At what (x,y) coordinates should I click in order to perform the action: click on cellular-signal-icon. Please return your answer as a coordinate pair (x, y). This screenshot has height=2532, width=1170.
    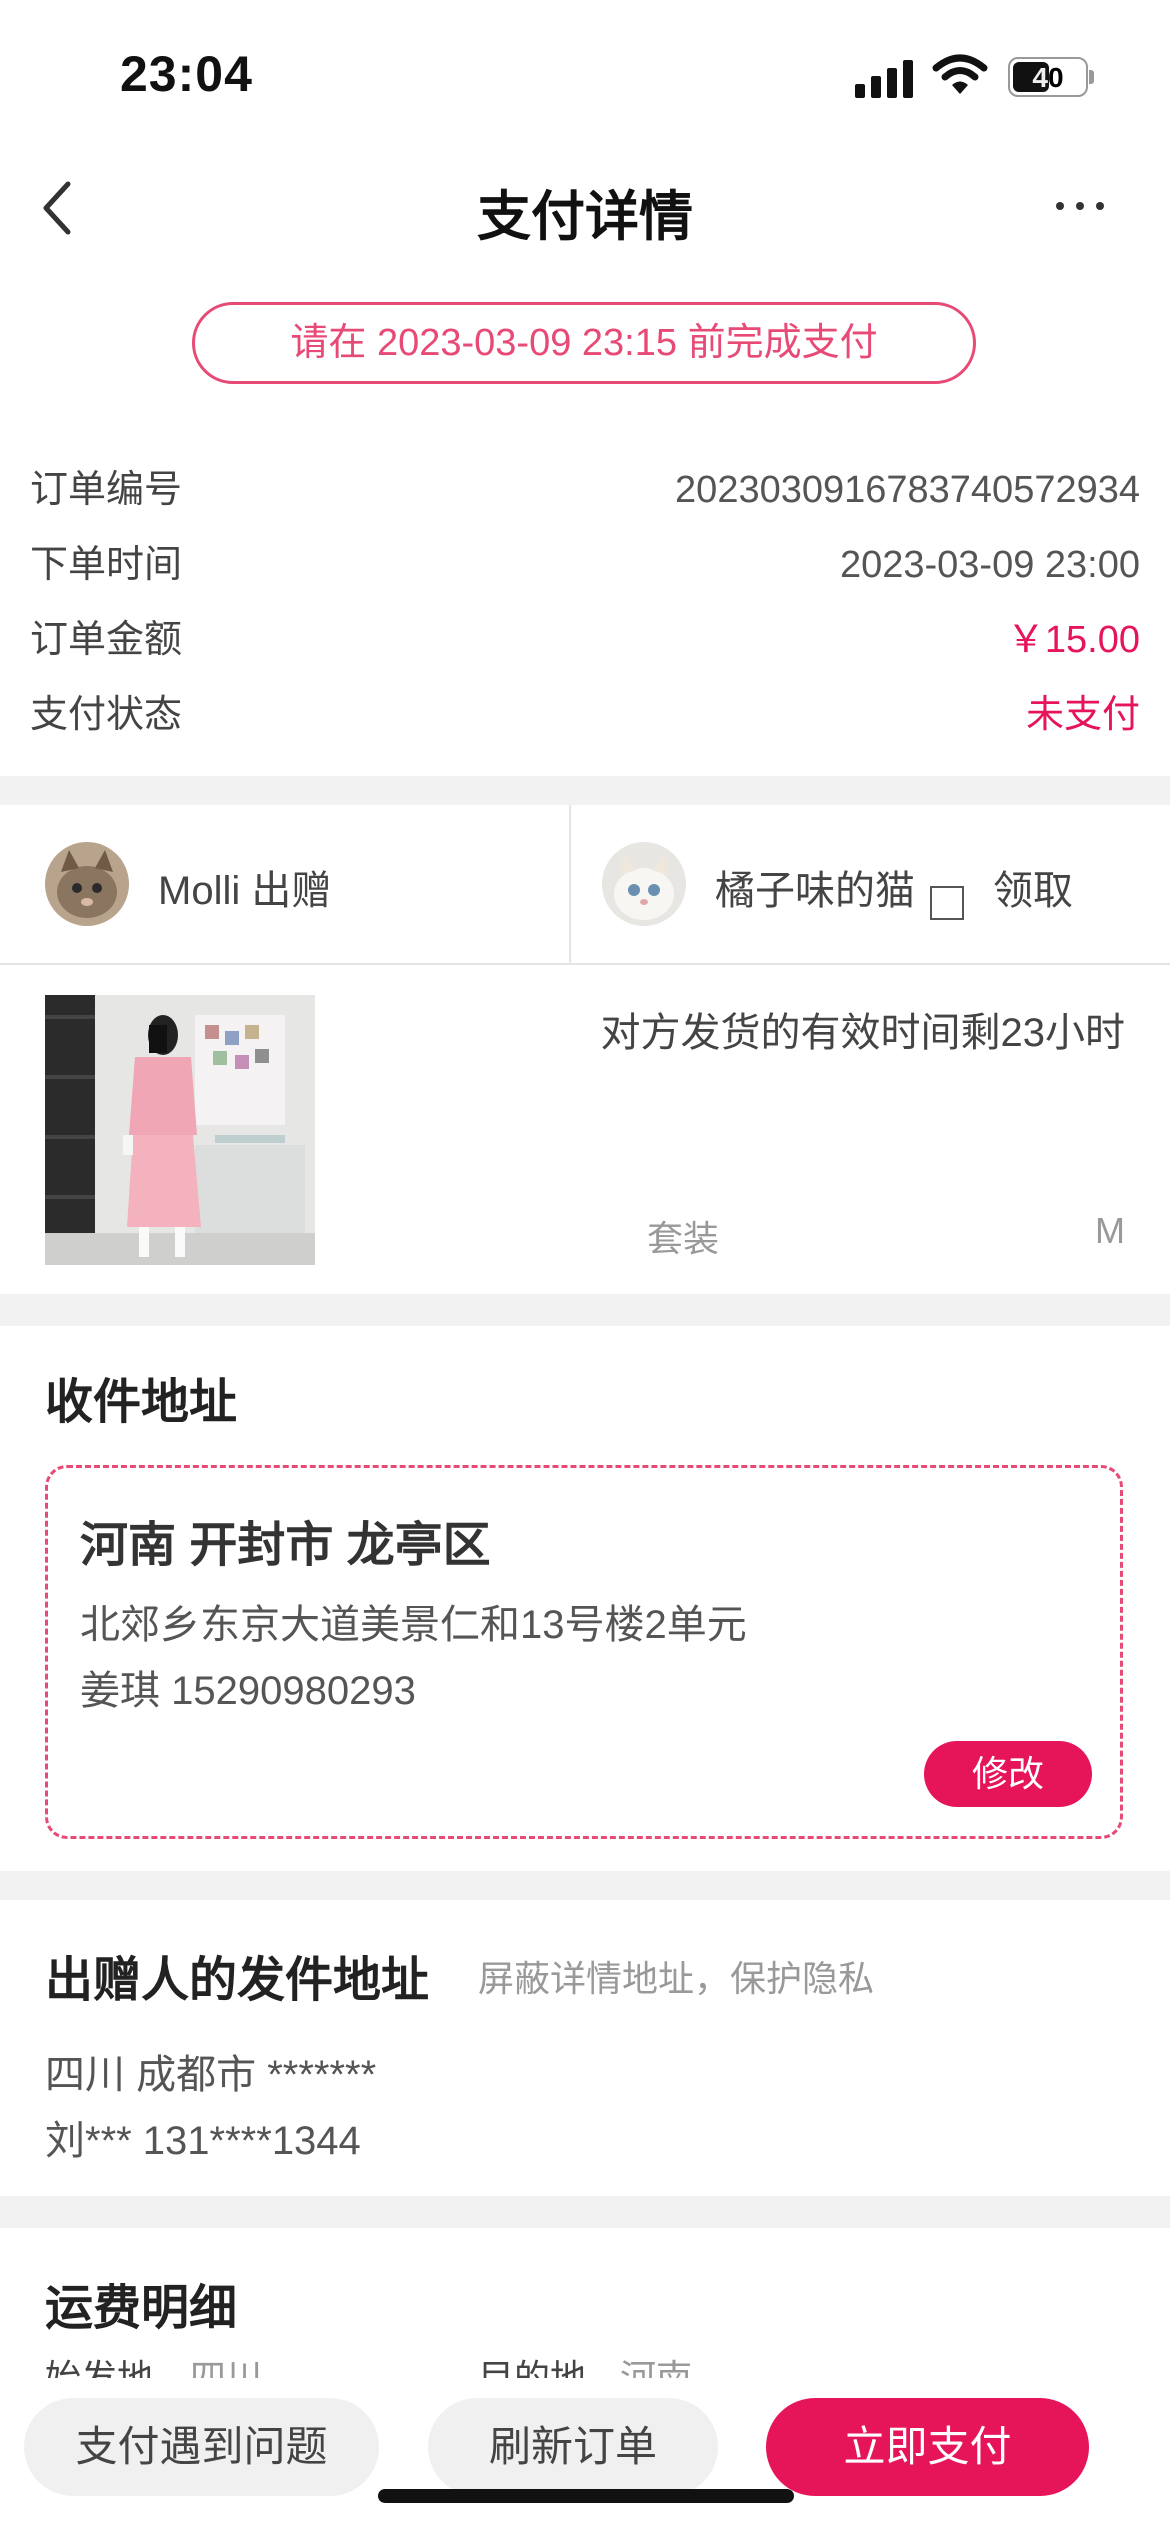
    Looking at the image, I should click on (885, 78).